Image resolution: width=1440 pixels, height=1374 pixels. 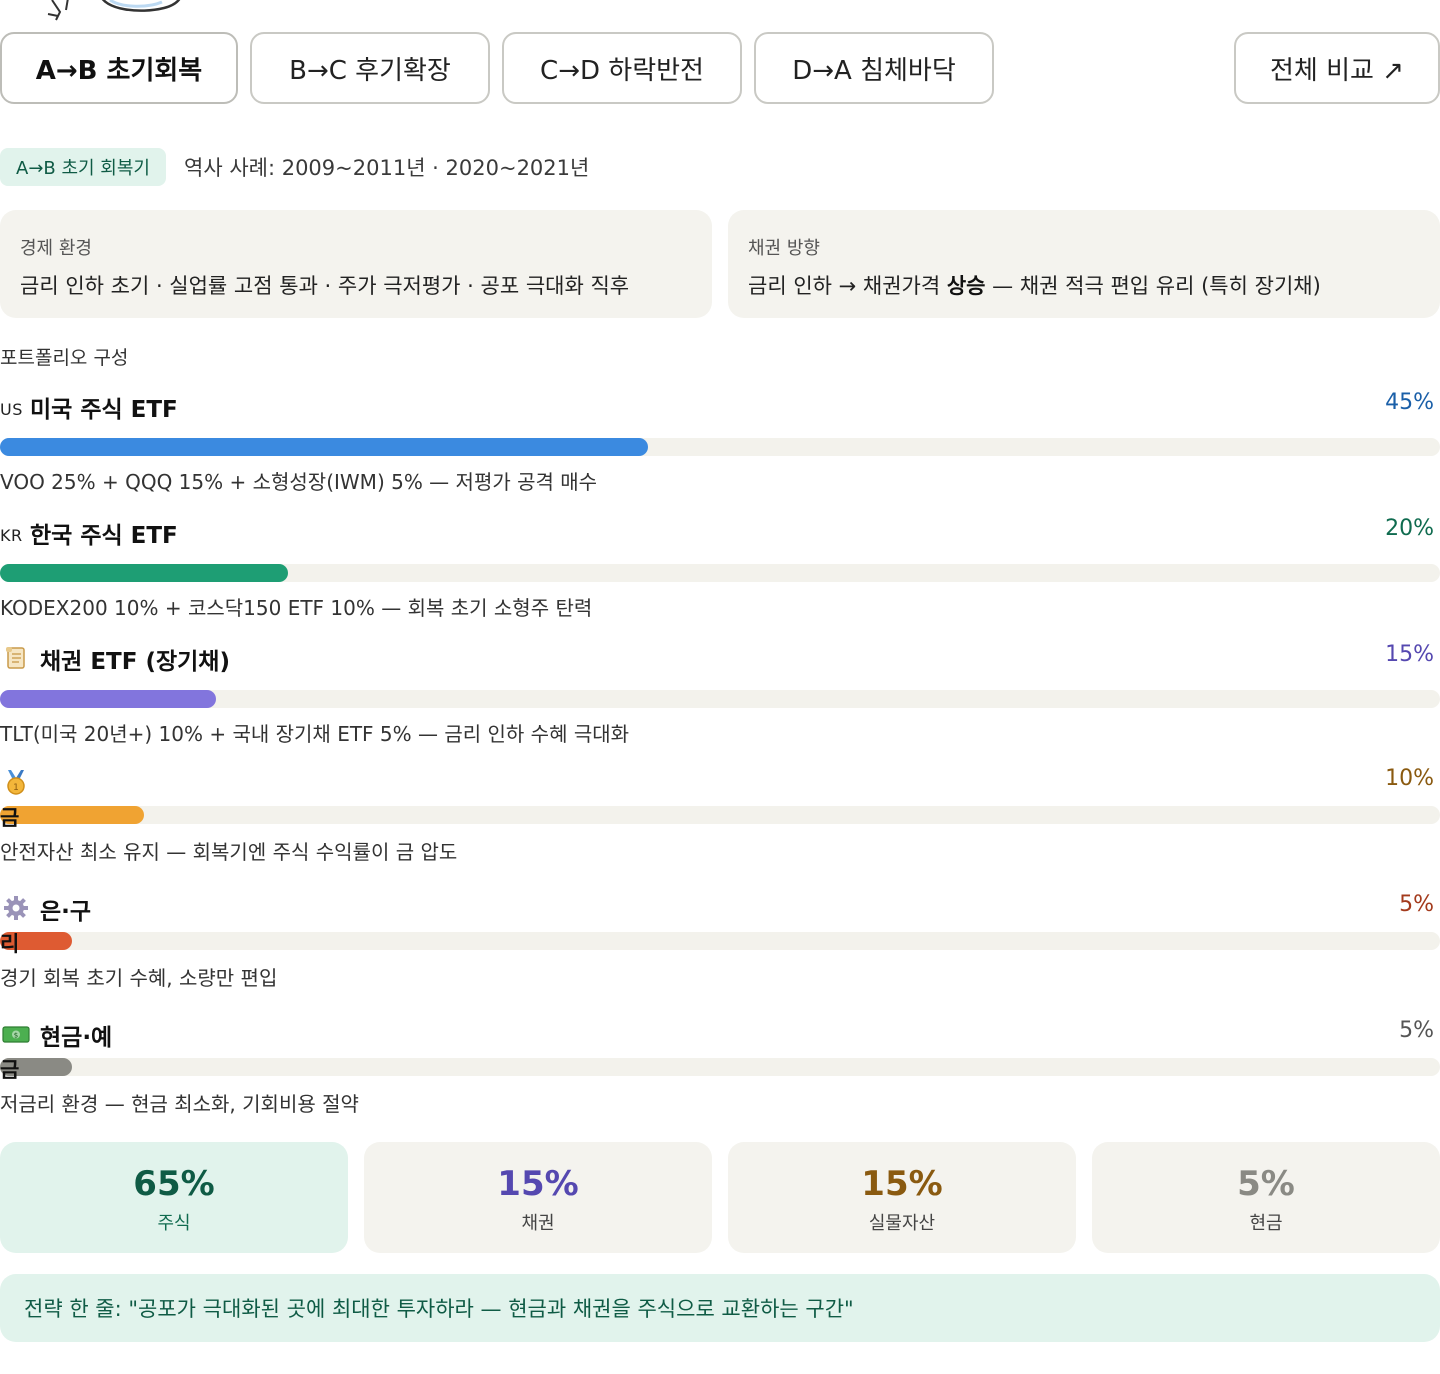 What do you see at coordinates (10, 944) in the screenshot?
I see `item-name-part-2: 리` at bounding box center [10, 944].